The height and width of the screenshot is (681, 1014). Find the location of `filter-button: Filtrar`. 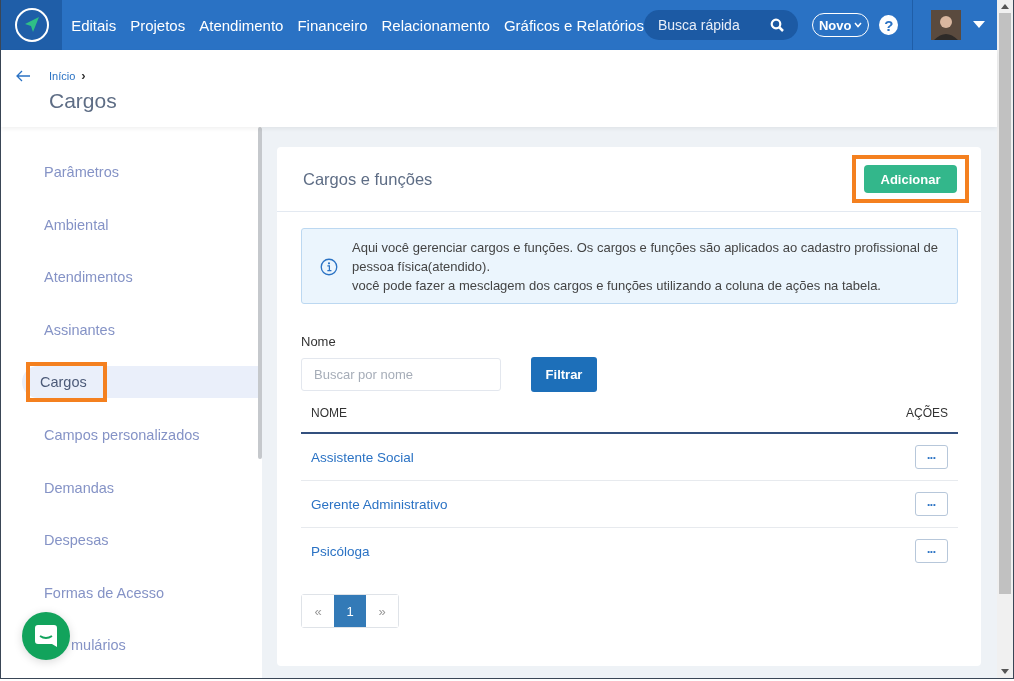

filter-button: Filtrar is located at coordinates (564, 374).